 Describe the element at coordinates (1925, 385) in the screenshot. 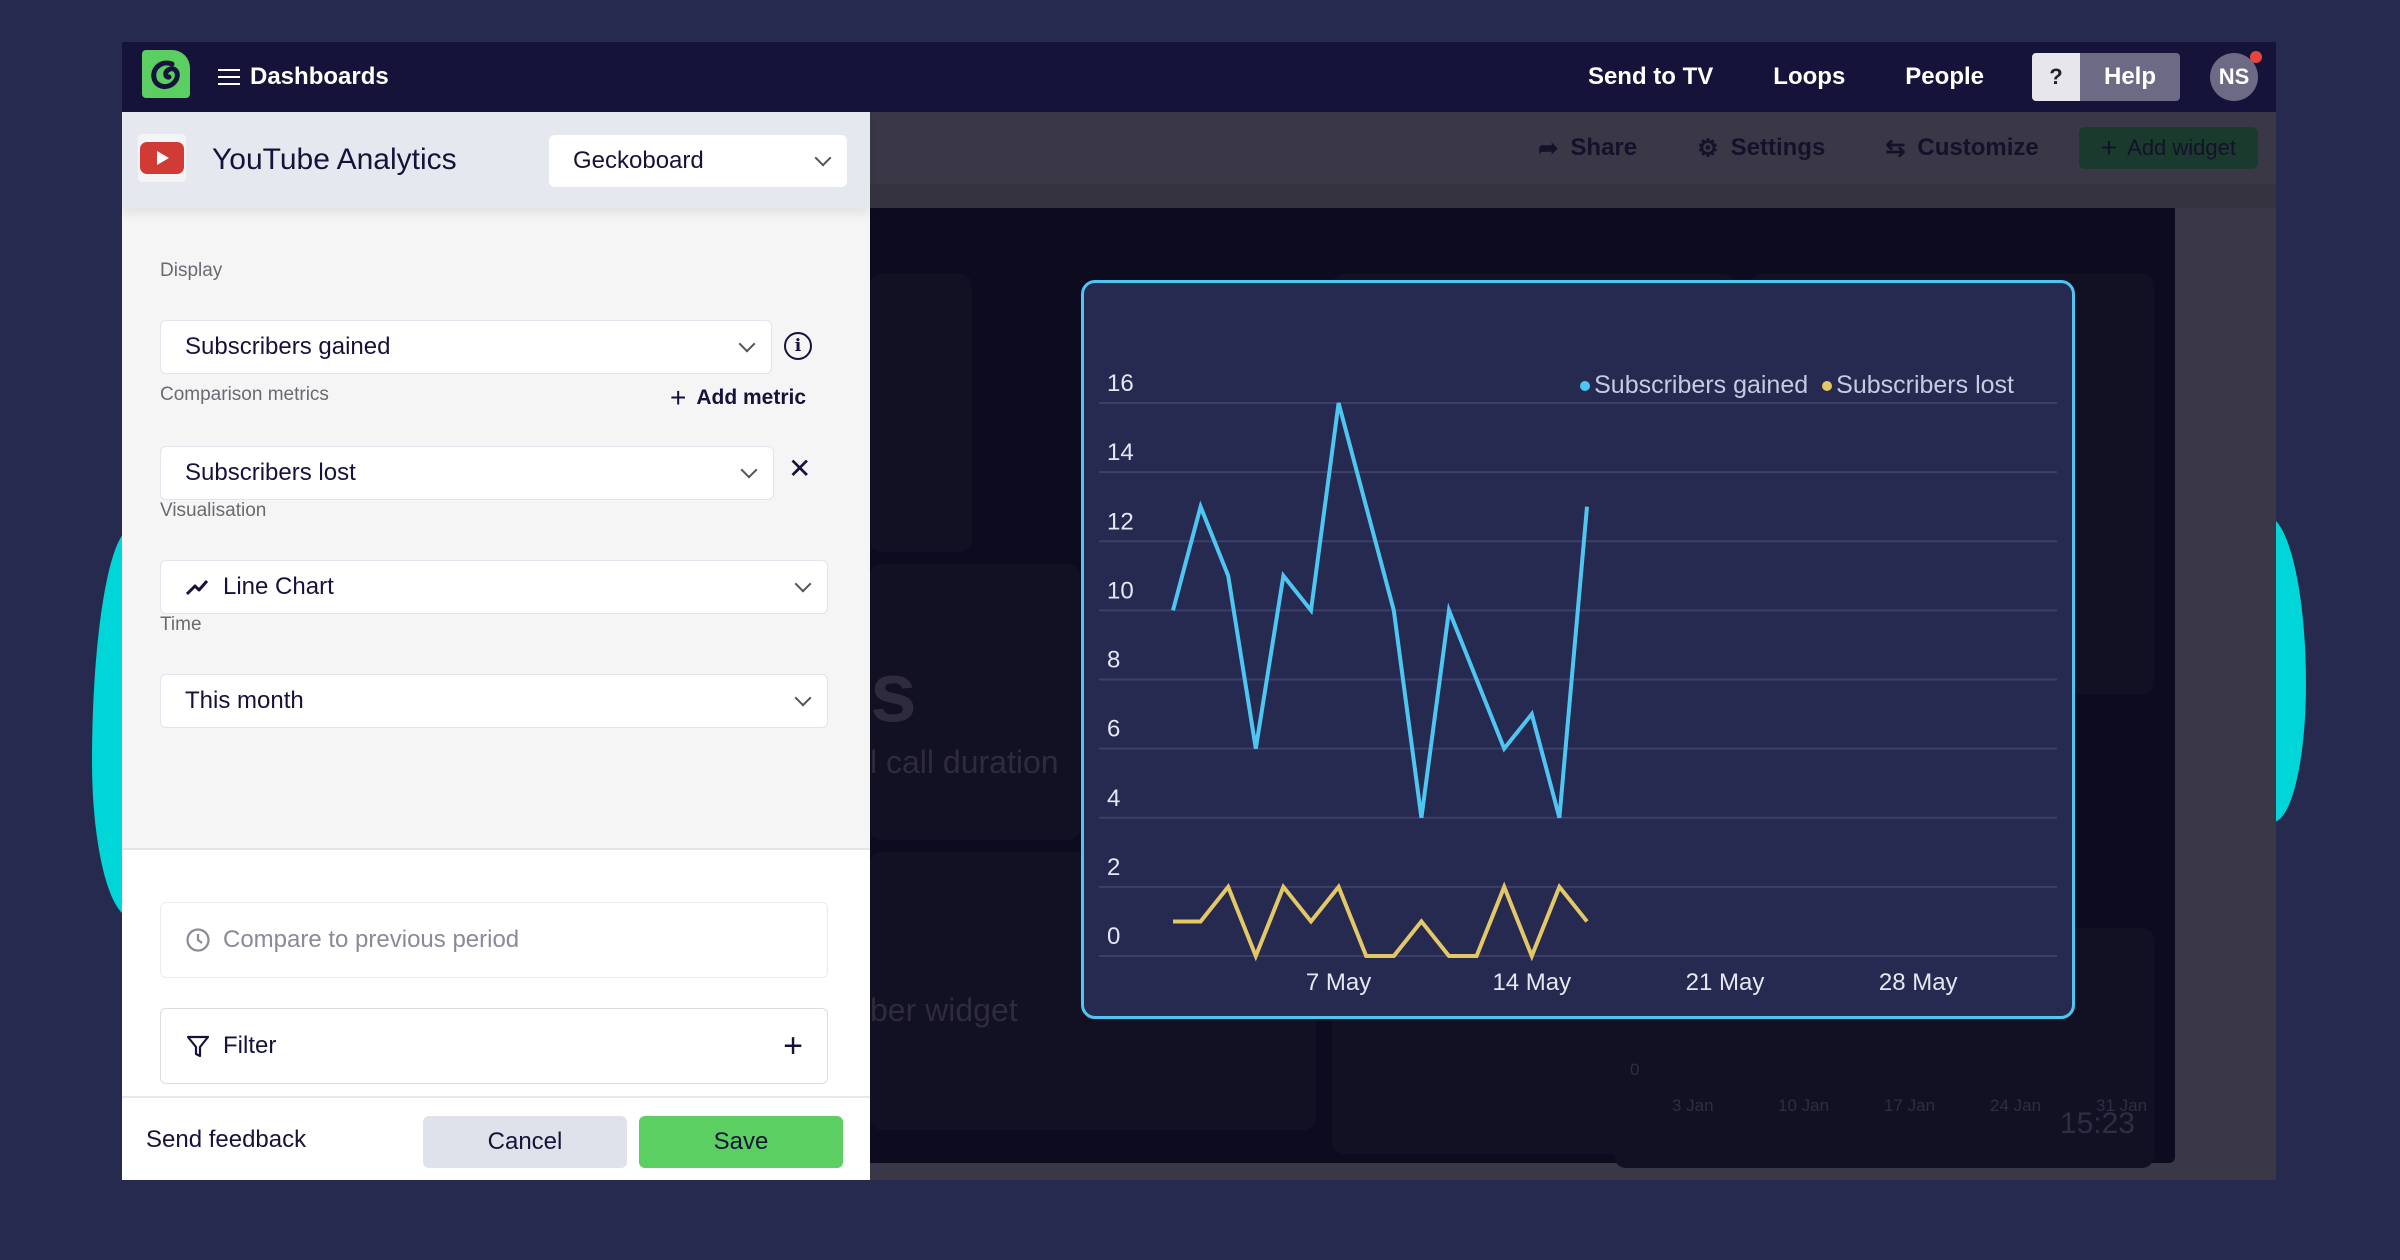

I see `legend-label: Subscribers lost` at that location.